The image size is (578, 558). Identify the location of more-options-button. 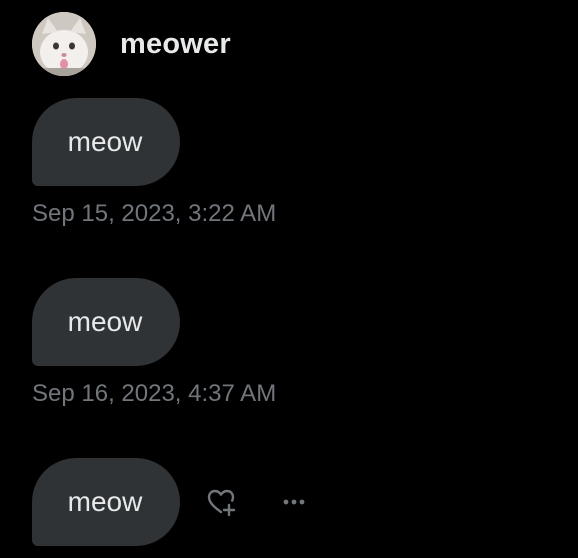
(294, 502).